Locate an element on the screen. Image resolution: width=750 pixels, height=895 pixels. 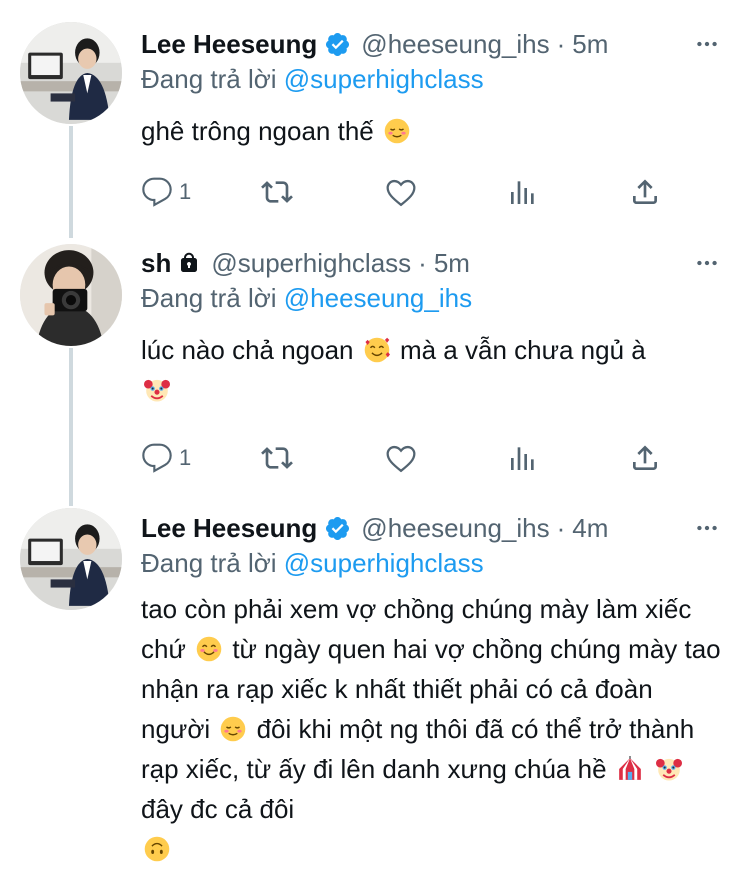
smiling-face-with-hearts-icon is located at coordinates (377, 350).